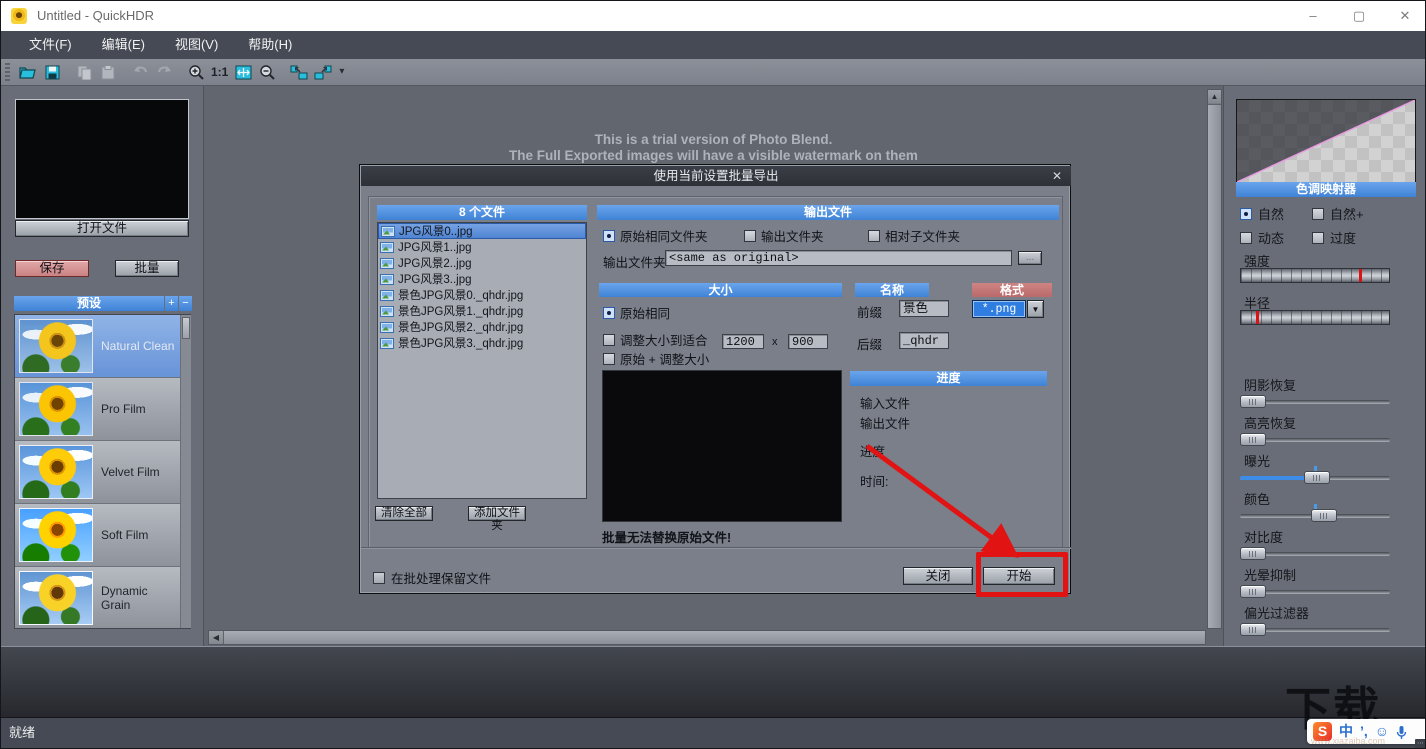 This screenshot has width=1426, height=749. What do you see at coordinates (1315, 439) in the screenshot?
I see `highlight-recovery-slider` at bounding box center [1315, 439].